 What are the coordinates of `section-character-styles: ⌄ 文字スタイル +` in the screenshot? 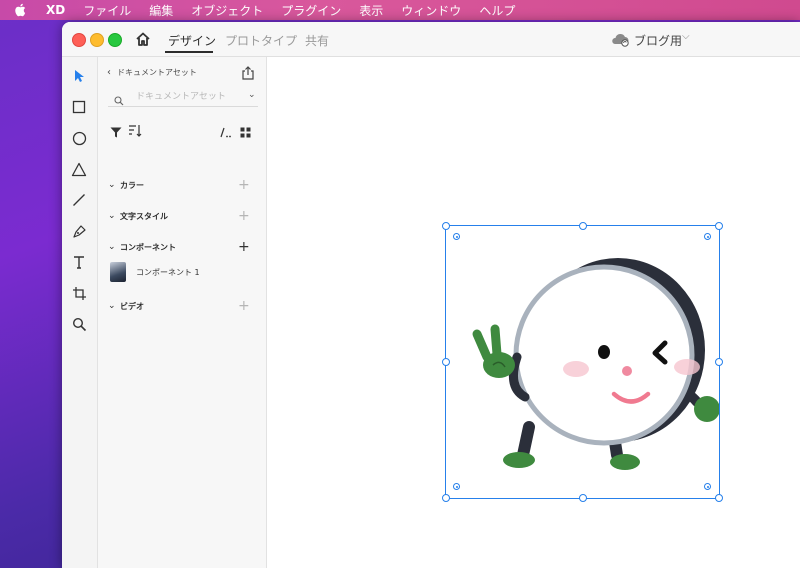 It's located at (183, 216).